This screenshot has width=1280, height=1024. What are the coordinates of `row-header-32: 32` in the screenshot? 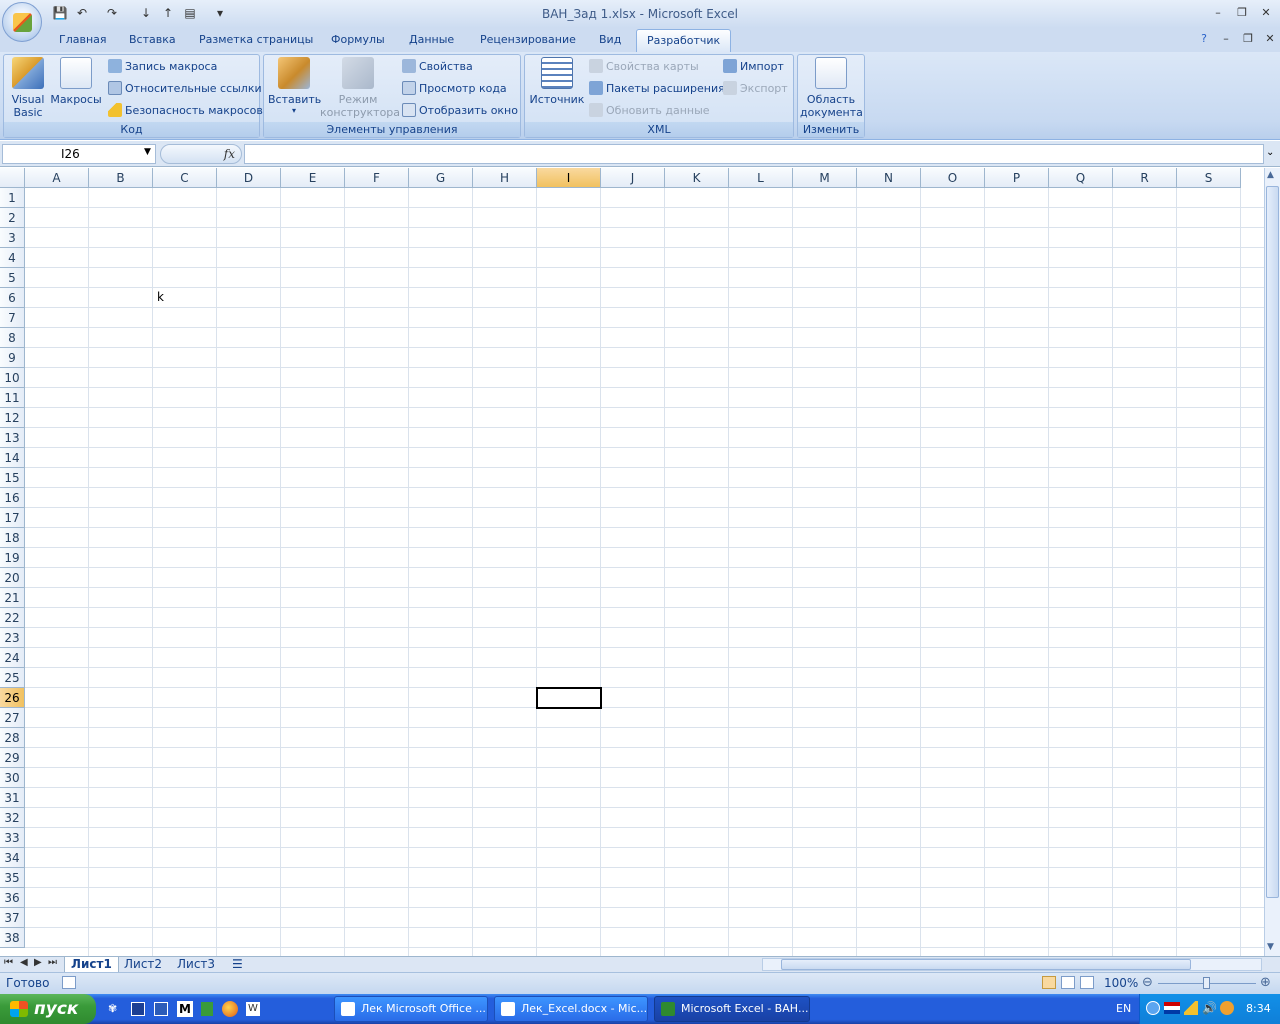 It's located at (12, 818).